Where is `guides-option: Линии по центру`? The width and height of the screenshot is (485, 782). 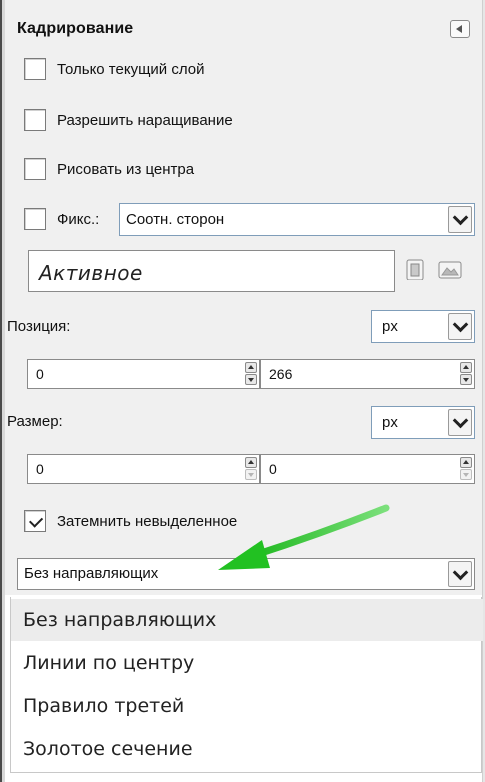 guides-option: Линии по центру is located at coordinates (247, 663).